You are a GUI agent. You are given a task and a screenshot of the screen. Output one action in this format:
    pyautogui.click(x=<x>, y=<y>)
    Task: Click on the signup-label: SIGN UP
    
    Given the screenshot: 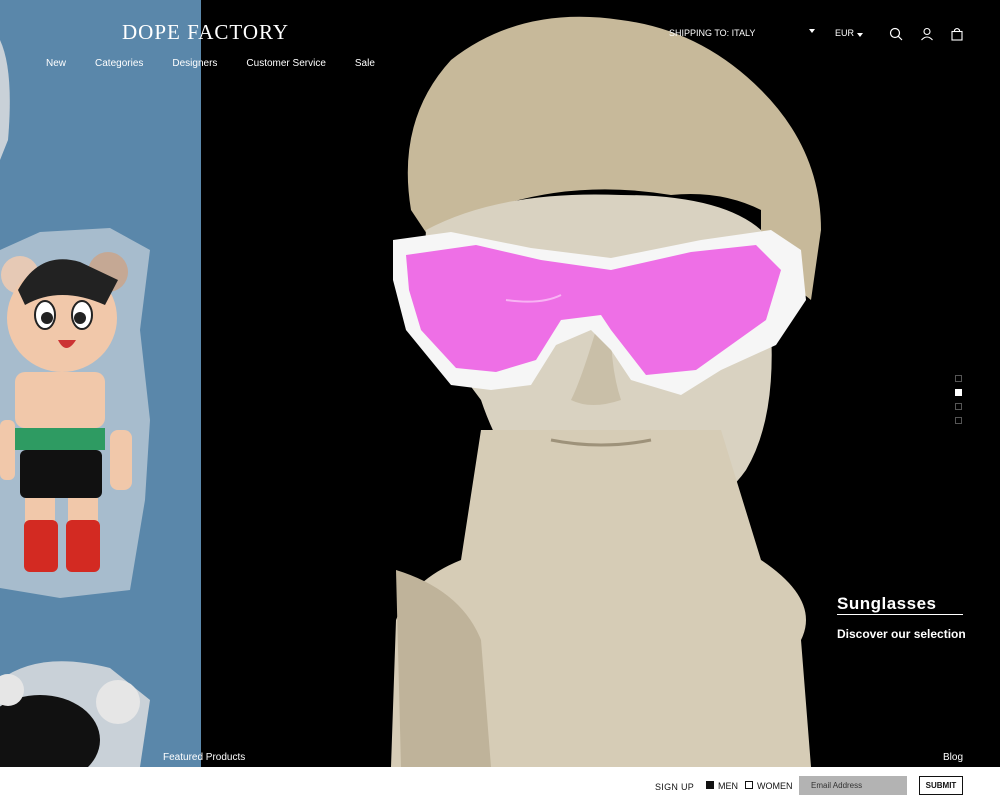 What is the action you would take?
    pyautogui.click(x=675, y=787)
    